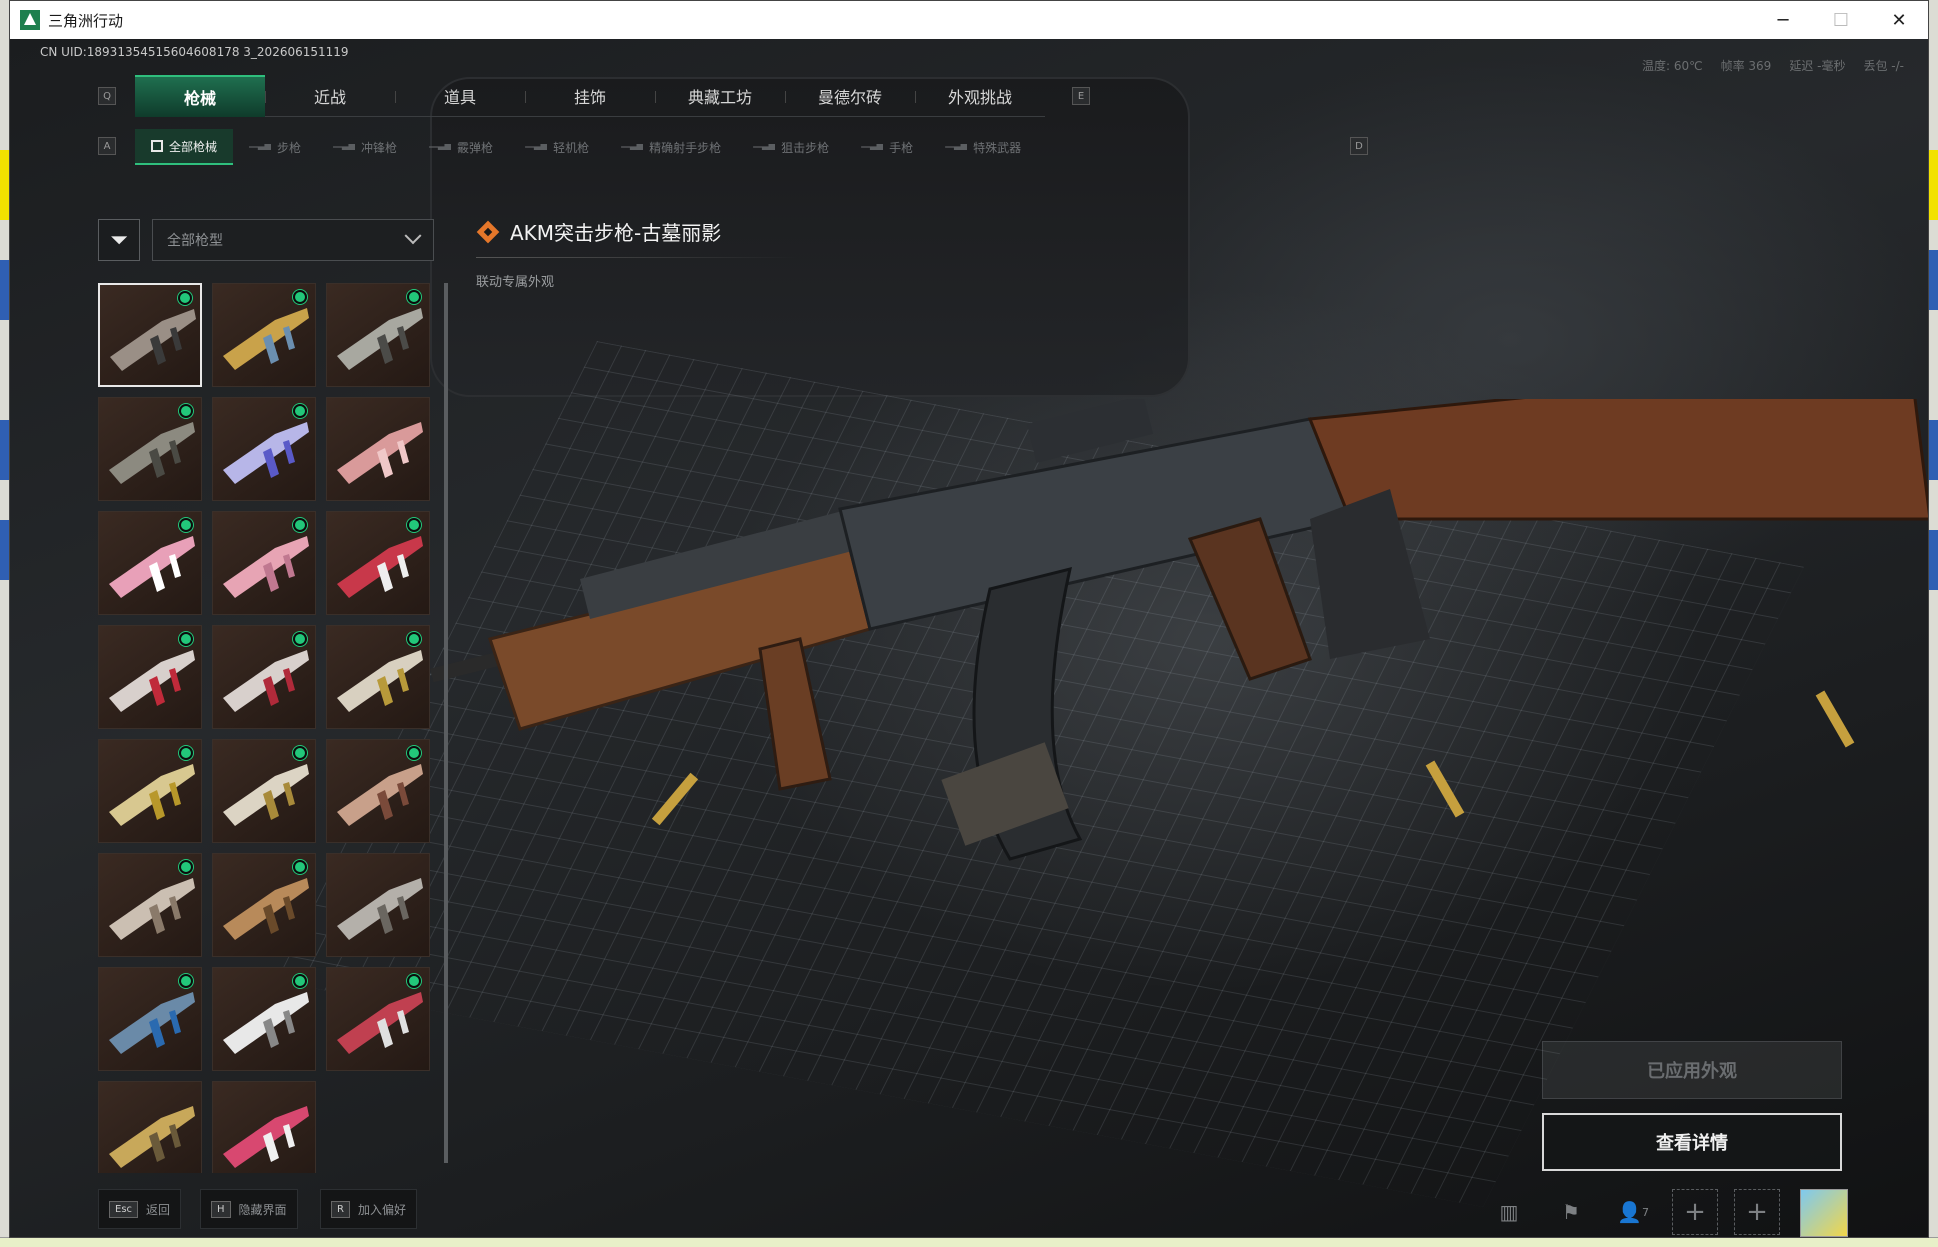 The image size is (1938, 1247). What do you see at coordinates (365, 147) in the screenshot?
I see `subtab-2: 冲锋枪` at bounding box center [365, 147].